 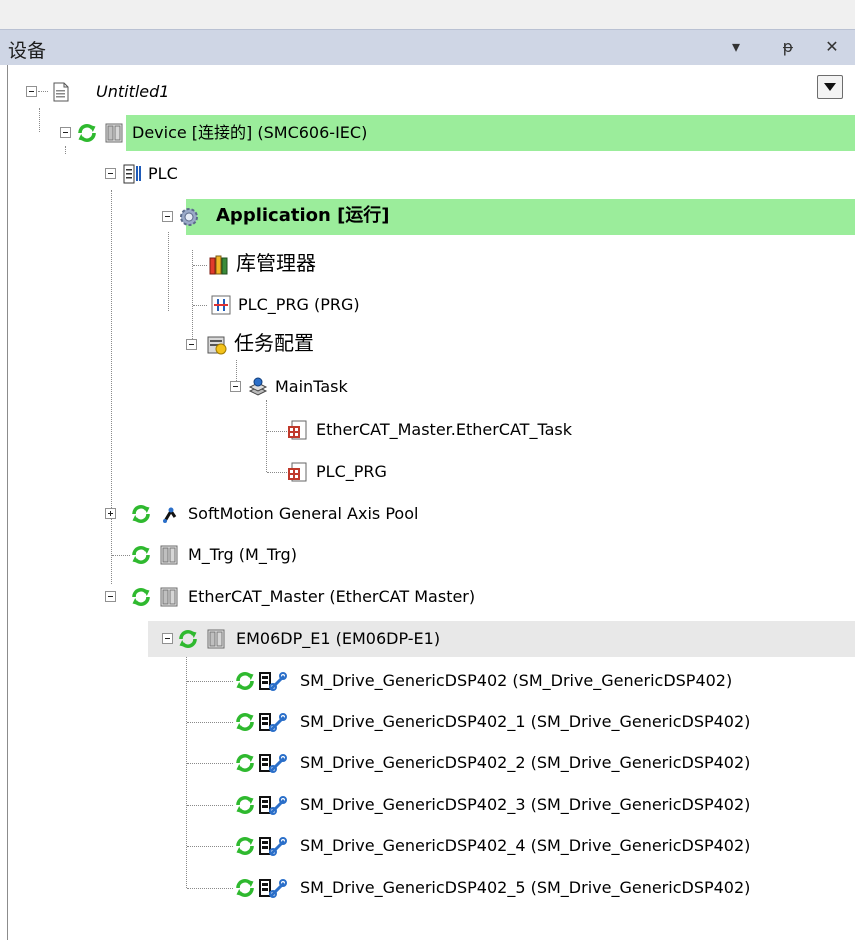 I want to click on panel-menu-icon: ▾, so click(x=736, y=47).